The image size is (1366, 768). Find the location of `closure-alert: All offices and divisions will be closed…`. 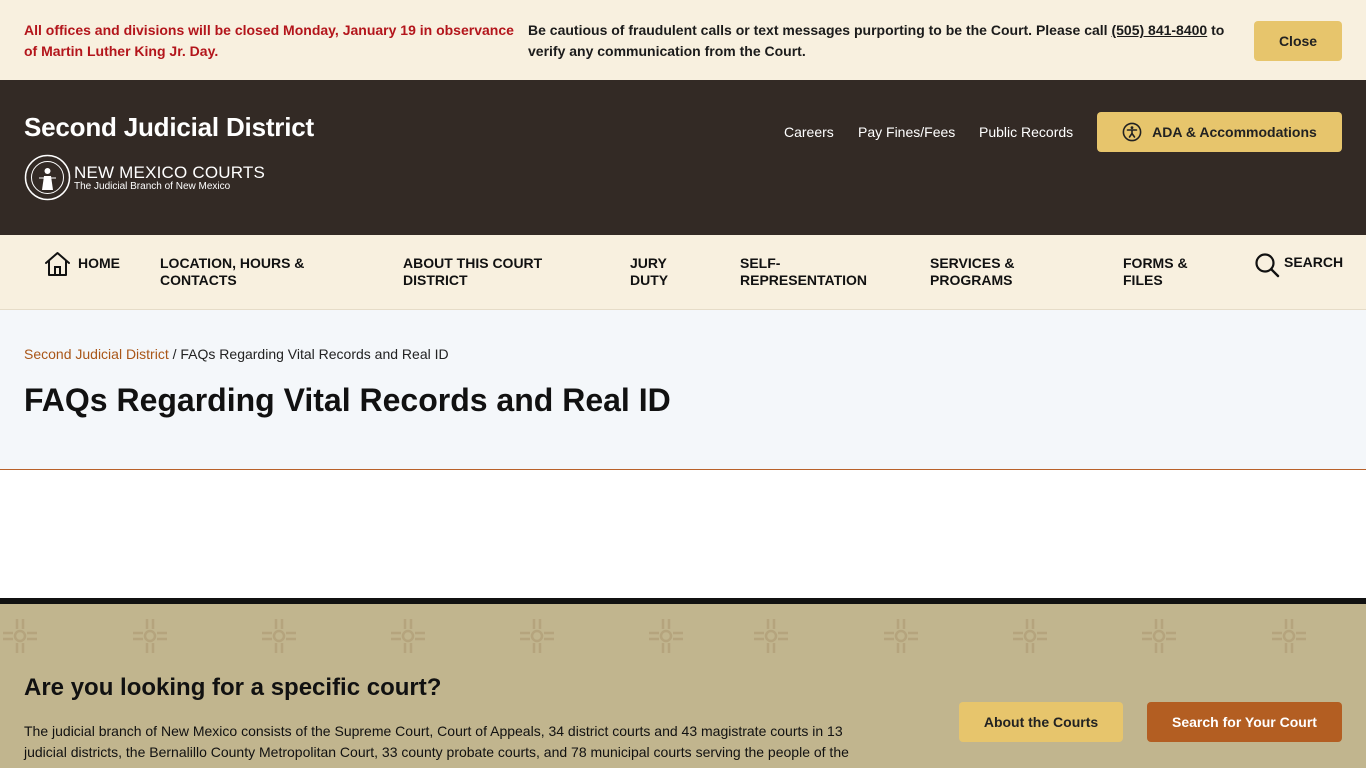

closure-alert: All offices and divisions will be closed… is located at coordinates (269, 40).